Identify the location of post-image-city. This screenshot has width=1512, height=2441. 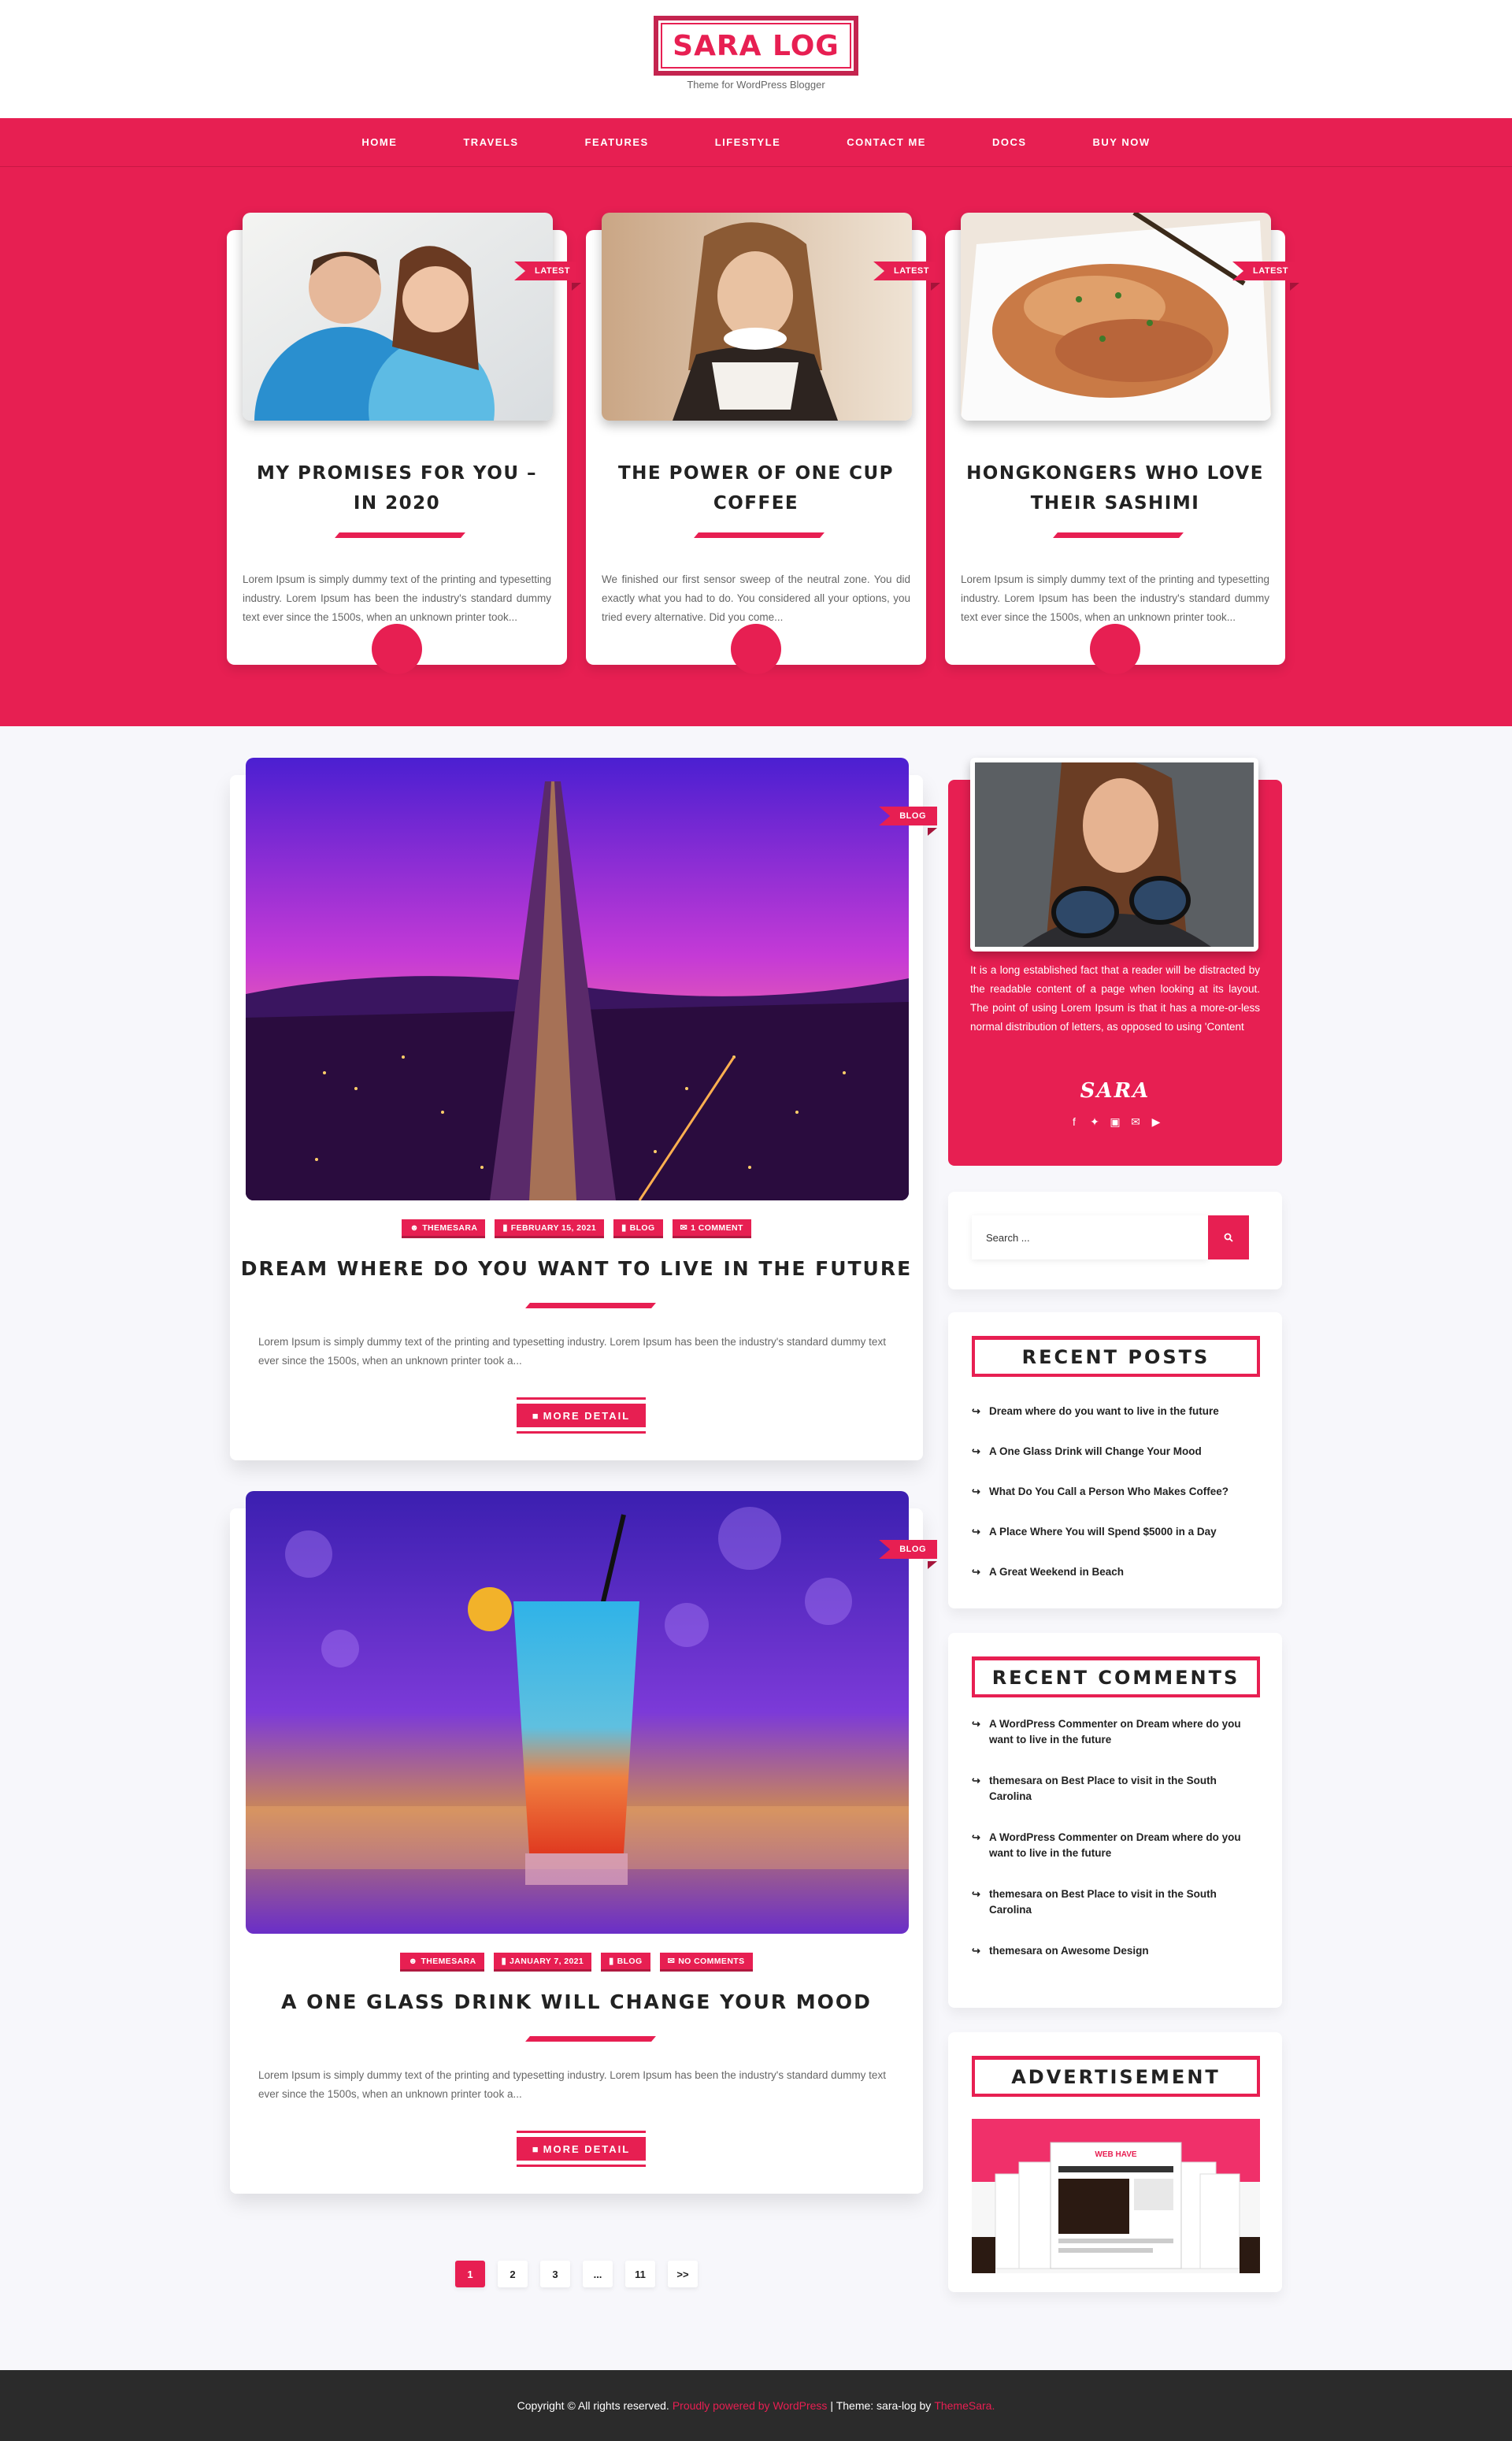
(577, 979).